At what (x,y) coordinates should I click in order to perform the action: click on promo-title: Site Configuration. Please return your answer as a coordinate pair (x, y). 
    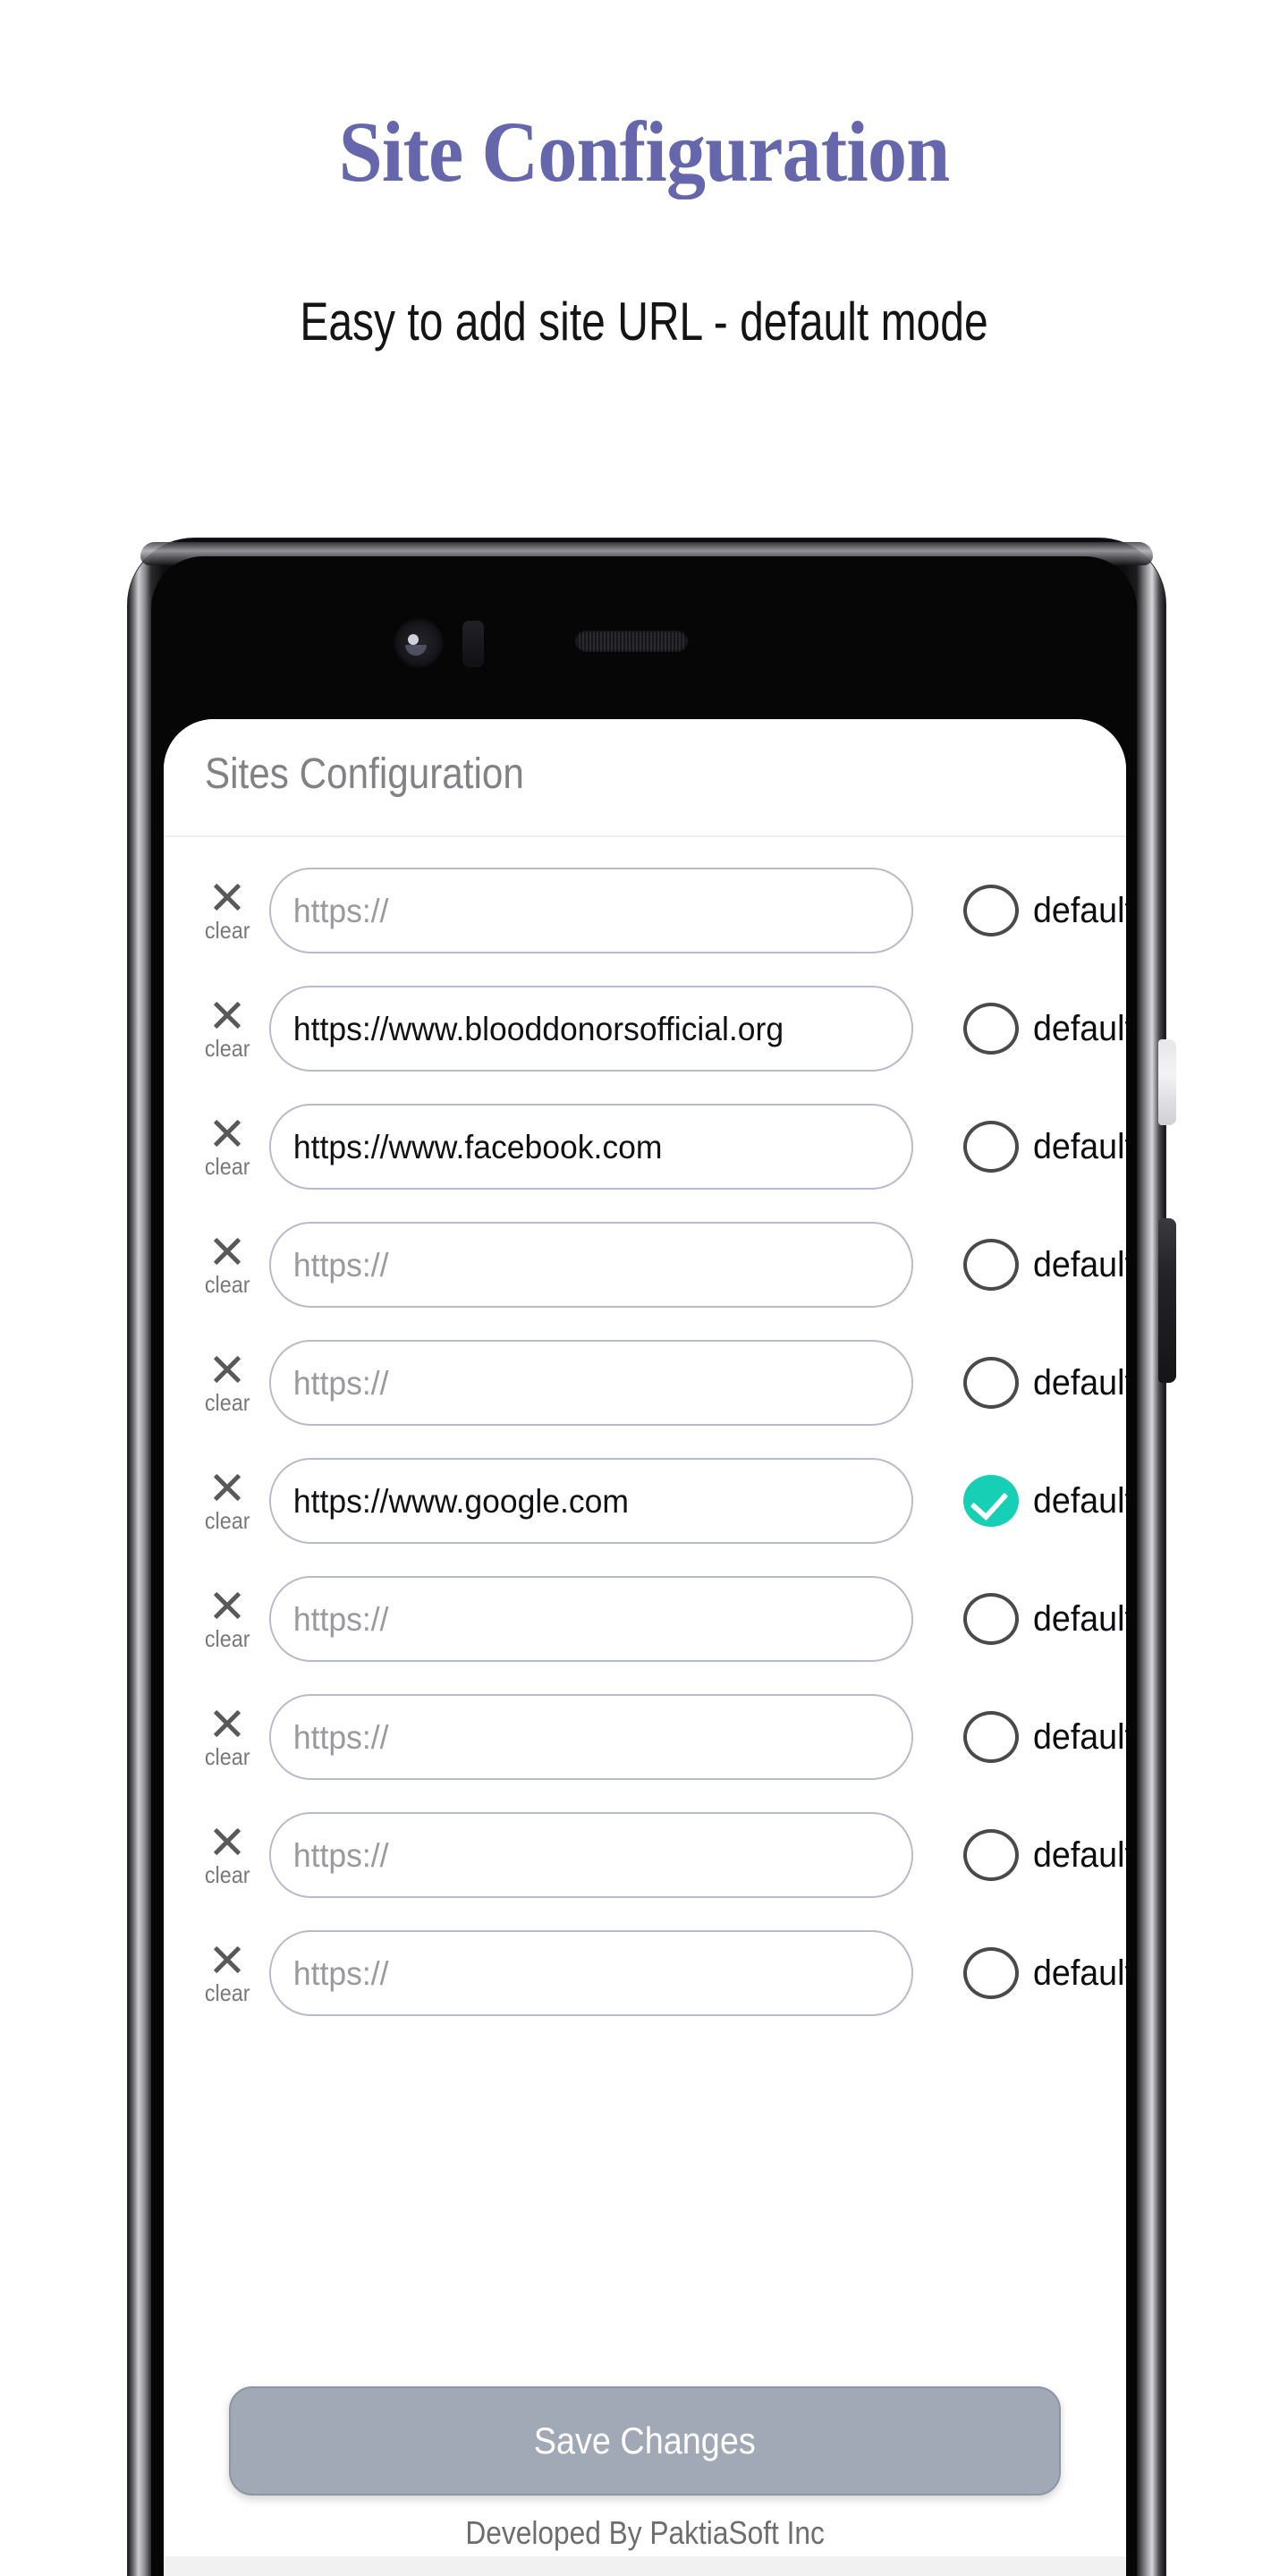
    Looking at the image, I should click on (644, 151).